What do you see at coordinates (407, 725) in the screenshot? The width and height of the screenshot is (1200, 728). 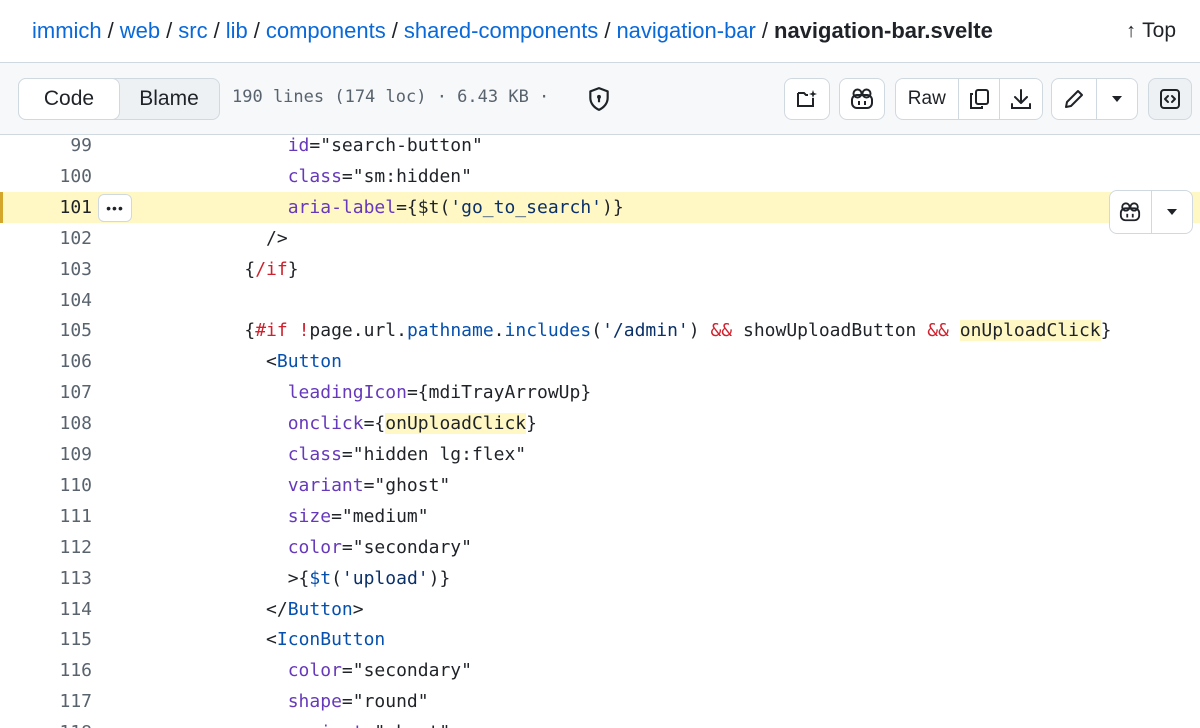 I see `code-token: ="ghost"` at bounding box center [407, 725].